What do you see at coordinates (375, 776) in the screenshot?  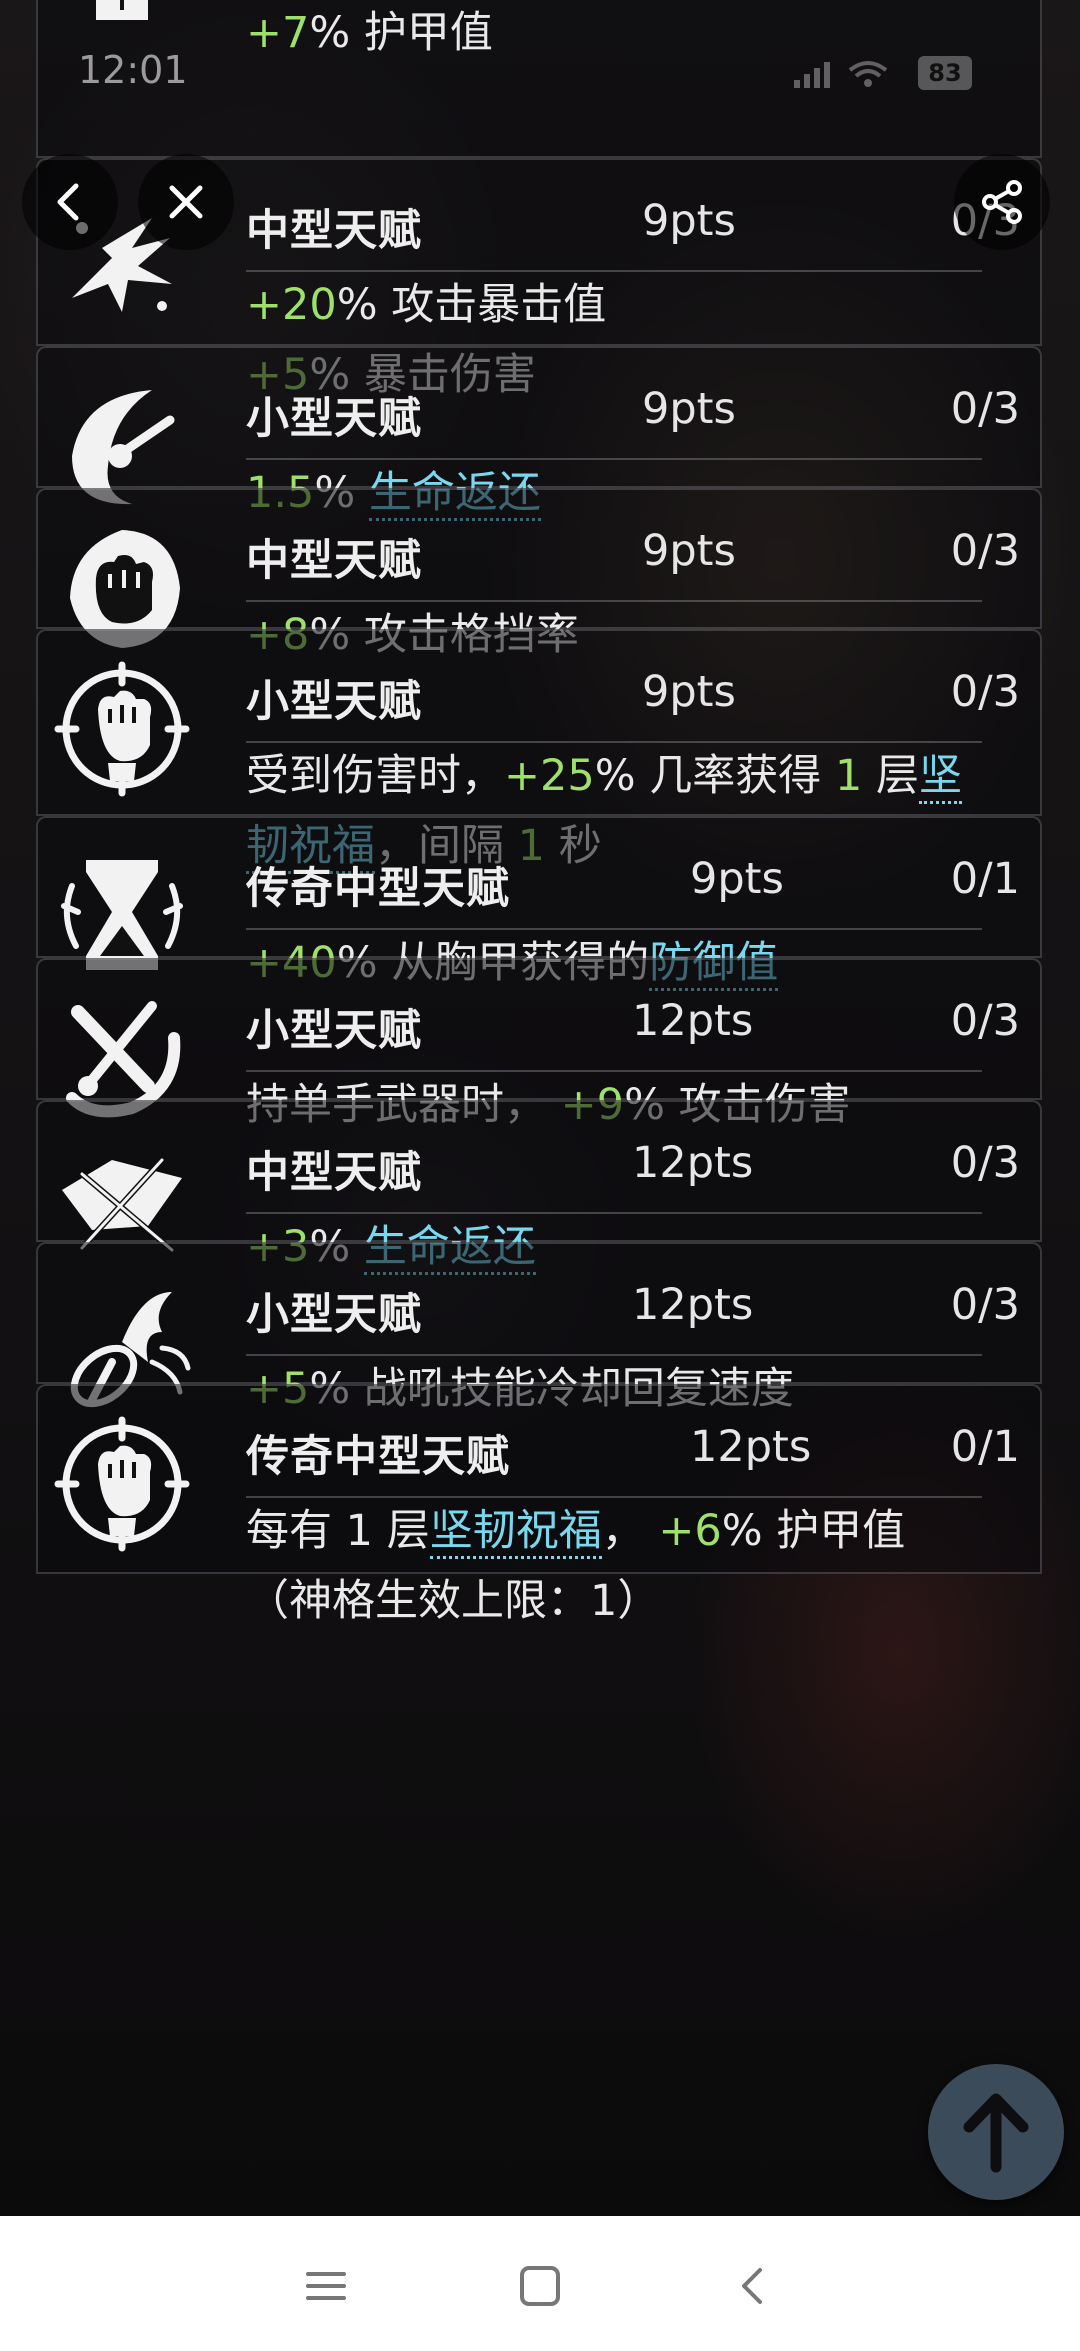 I see `description-text: 受到伤害时，` at bounding box center [375, 776].